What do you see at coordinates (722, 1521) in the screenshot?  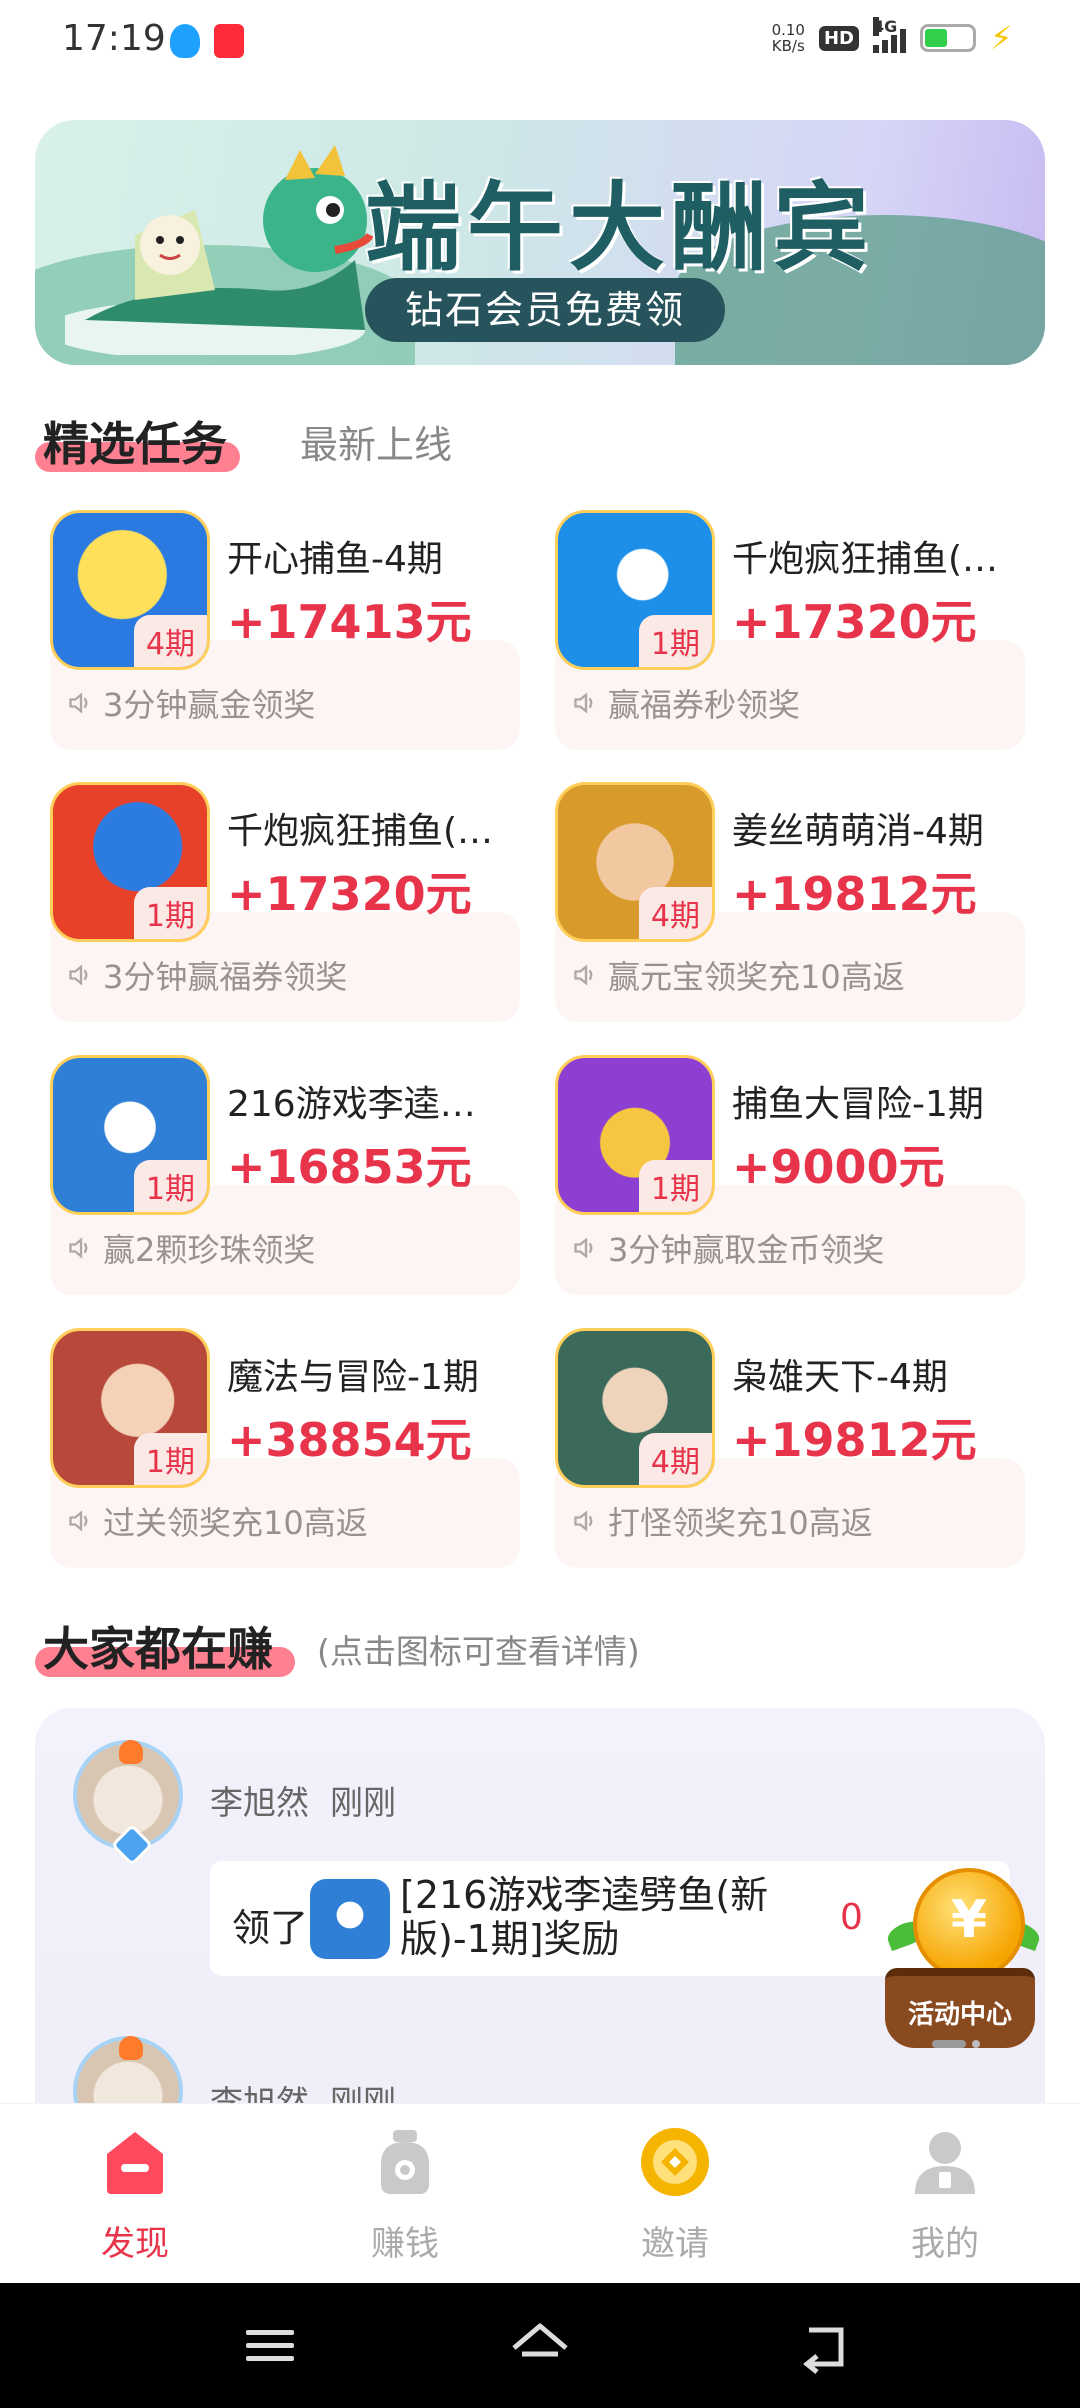 I see `task-note: 打怪领奖充10高返` at bounding box center [722, 1521].